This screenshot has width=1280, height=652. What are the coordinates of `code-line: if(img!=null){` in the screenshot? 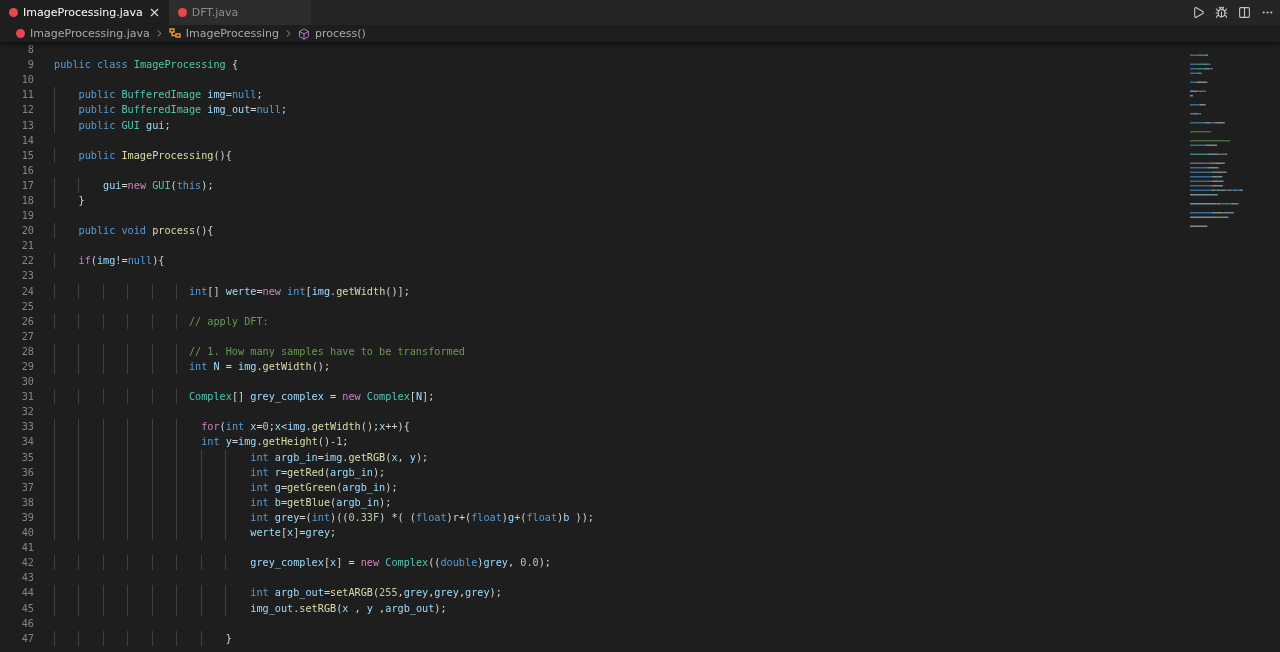 It's located at (121, 261).